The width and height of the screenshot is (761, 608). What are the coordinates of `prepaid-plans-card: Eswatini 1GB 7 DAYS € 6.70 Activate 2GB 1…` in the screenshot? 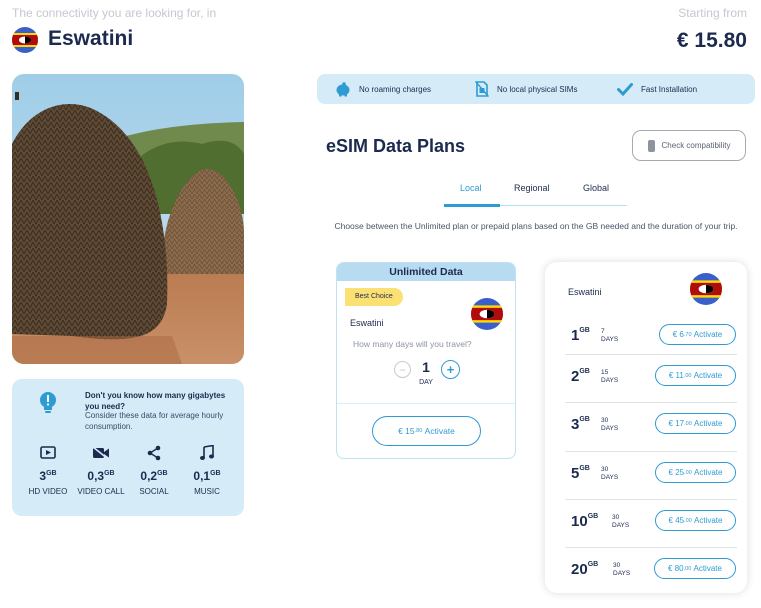 It's located at (646, 427).